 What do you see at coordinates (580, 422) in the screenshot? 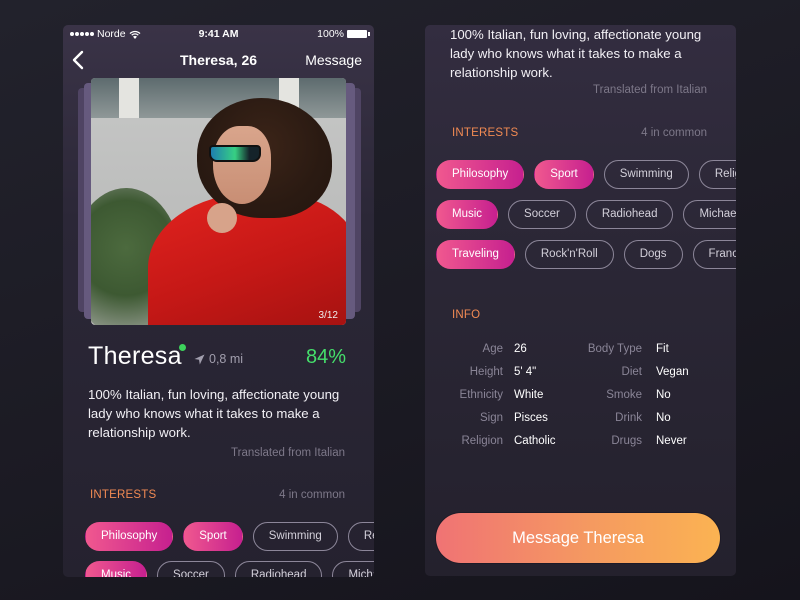
I see `info-row: Sign Pisces Drink No` at bounding box center [580, 422].